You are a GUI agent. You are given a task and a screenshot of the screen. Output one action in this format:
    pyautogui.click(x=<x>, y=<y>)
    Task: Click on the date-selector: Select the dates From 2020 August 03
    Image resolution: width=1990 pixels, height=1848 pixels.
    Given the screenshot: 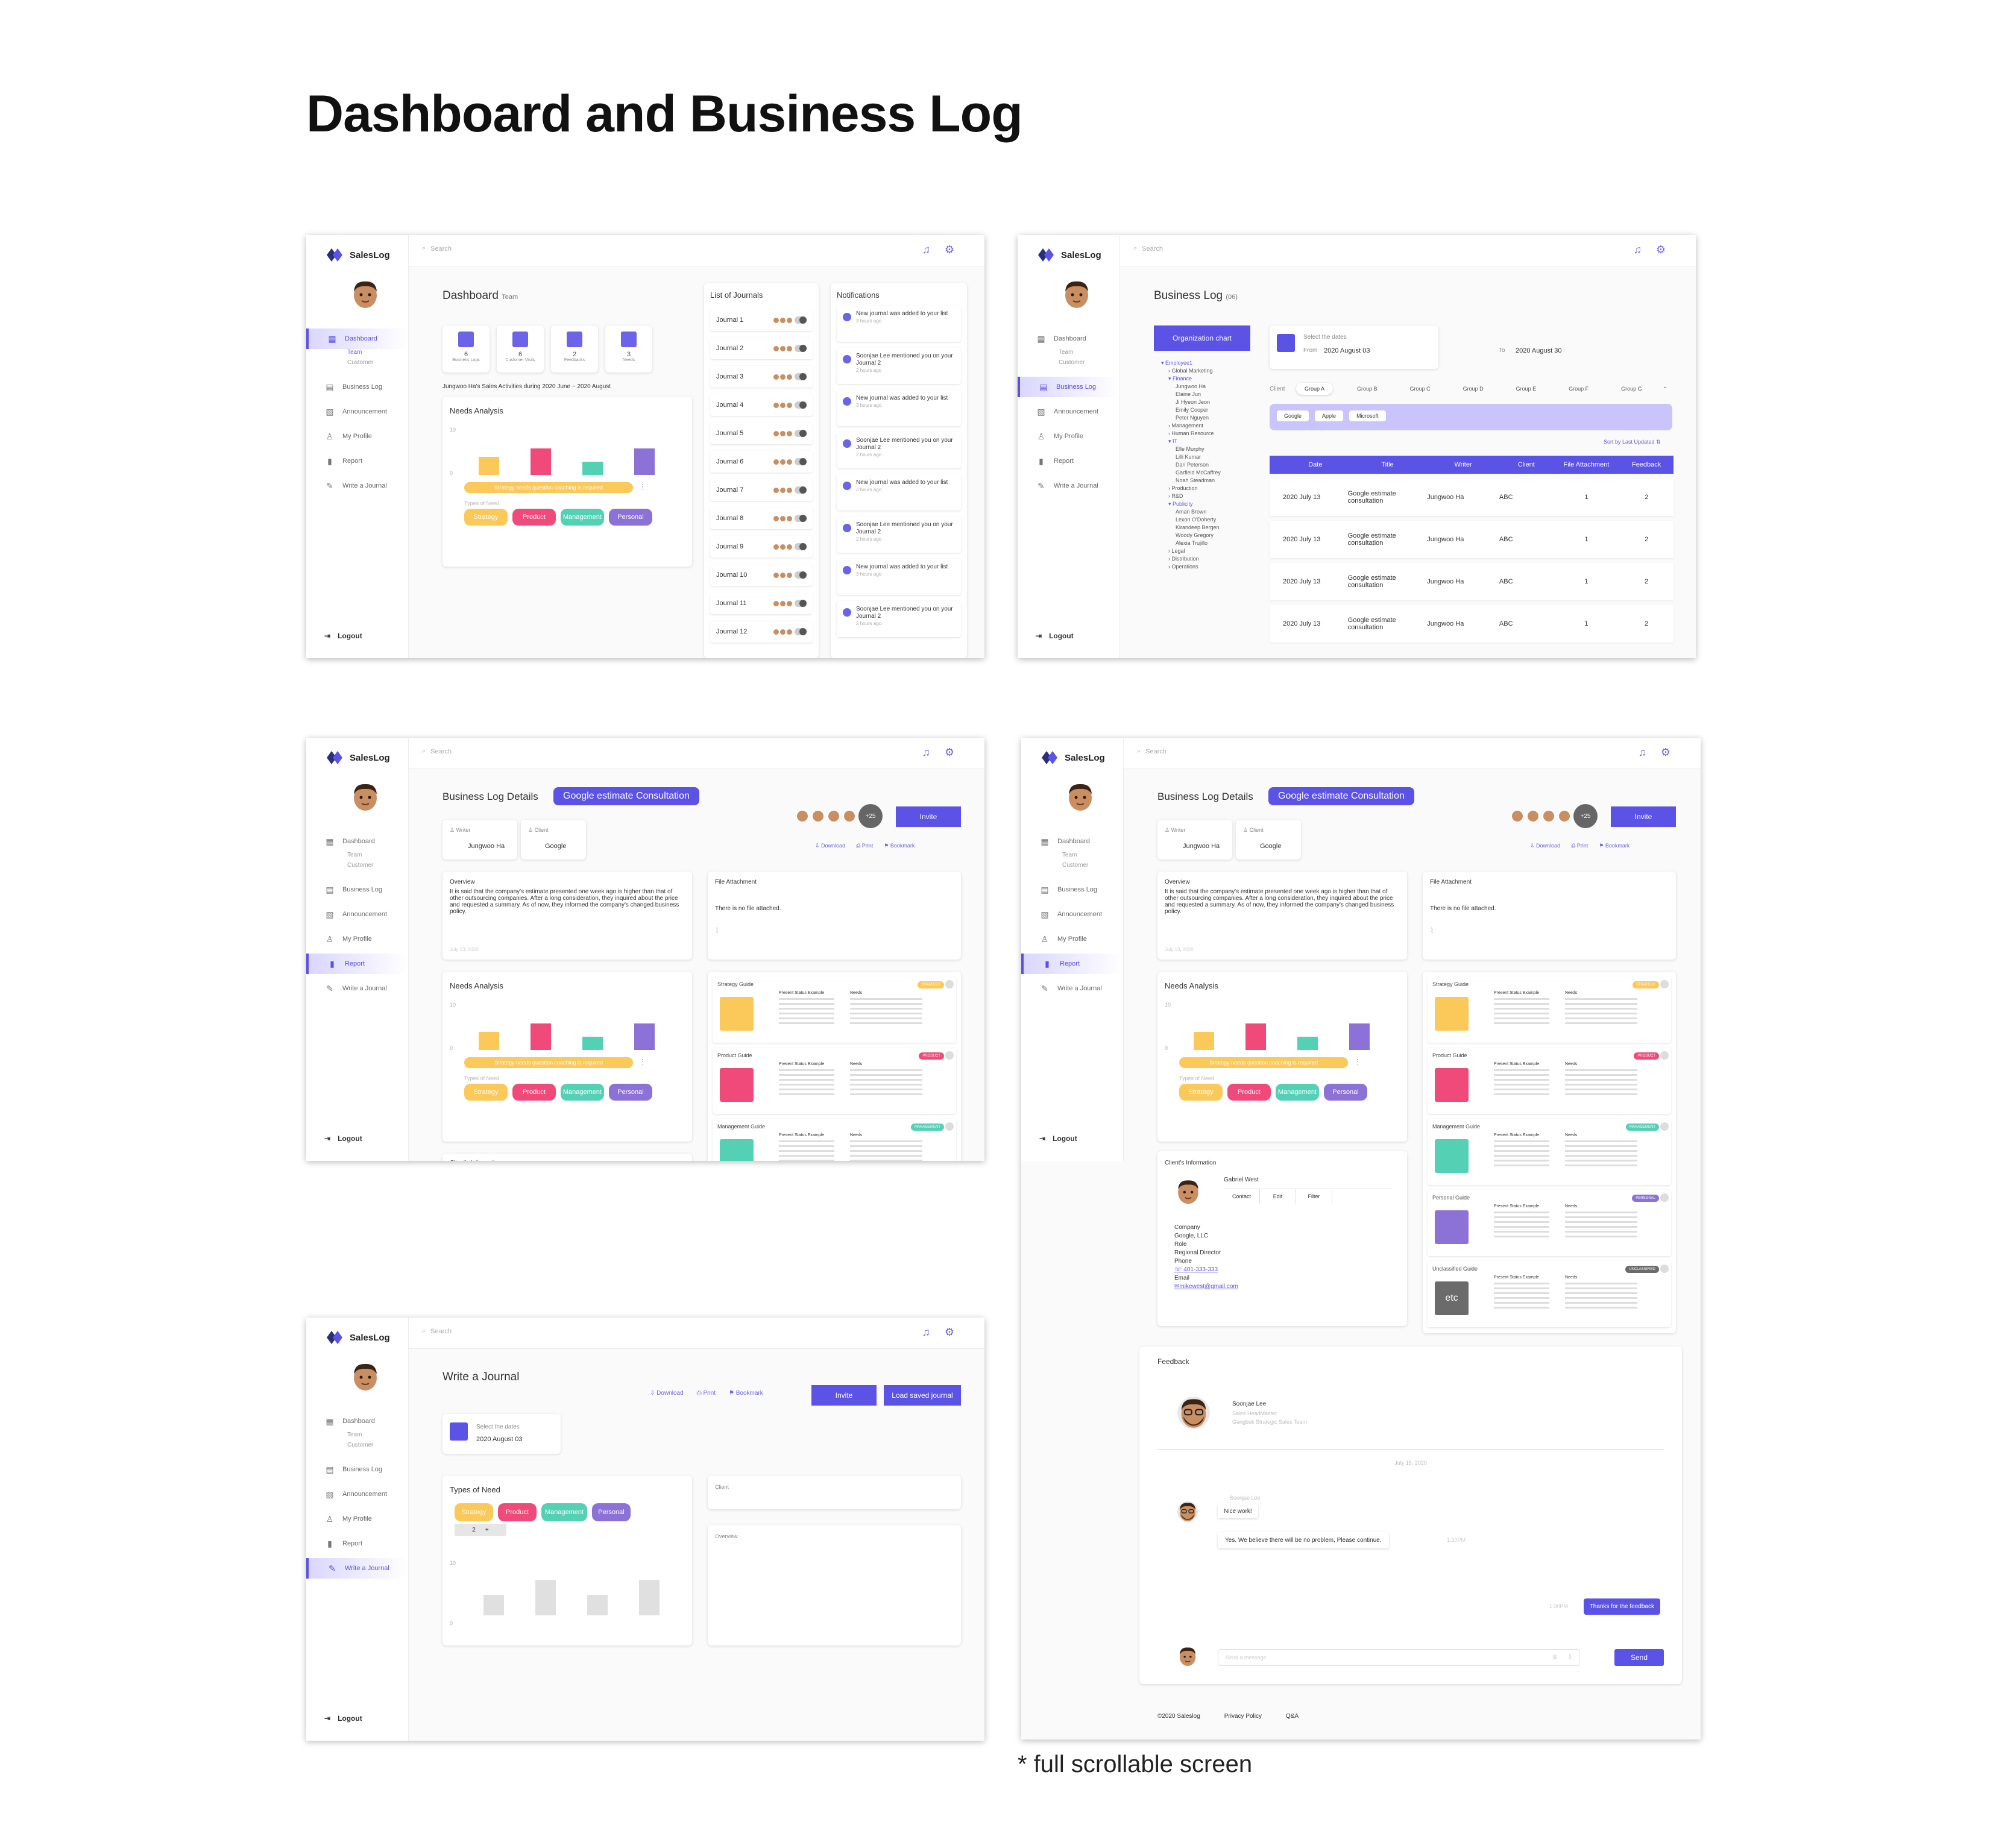 What is the action you would take?
    pyautogui.click(x=1354, y=347)
    